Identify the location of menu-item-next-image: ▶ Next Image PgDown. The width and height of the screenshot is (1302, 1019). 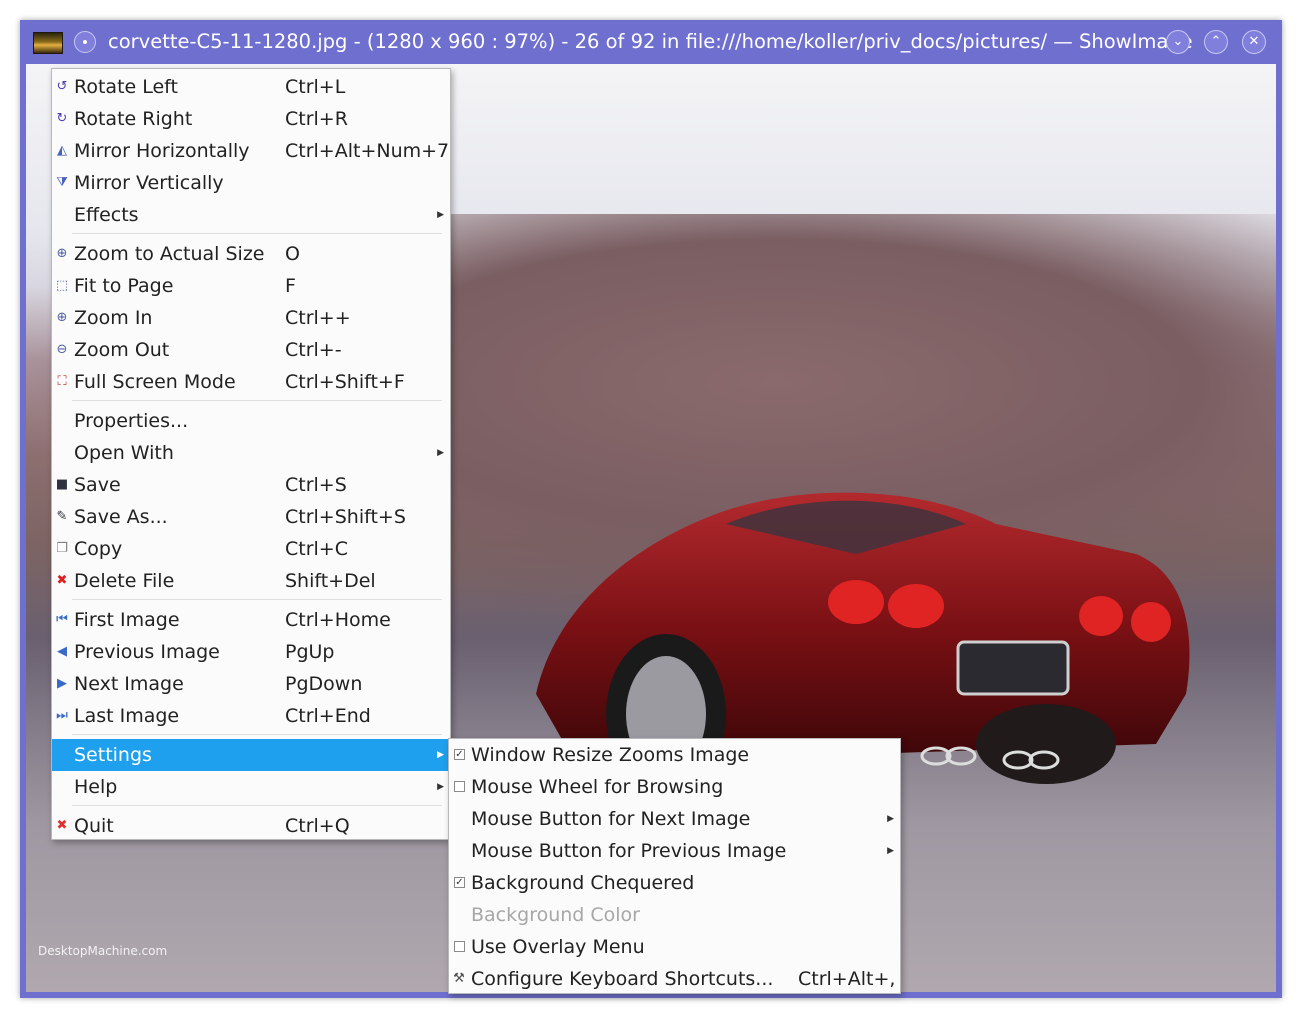
(251, 684).